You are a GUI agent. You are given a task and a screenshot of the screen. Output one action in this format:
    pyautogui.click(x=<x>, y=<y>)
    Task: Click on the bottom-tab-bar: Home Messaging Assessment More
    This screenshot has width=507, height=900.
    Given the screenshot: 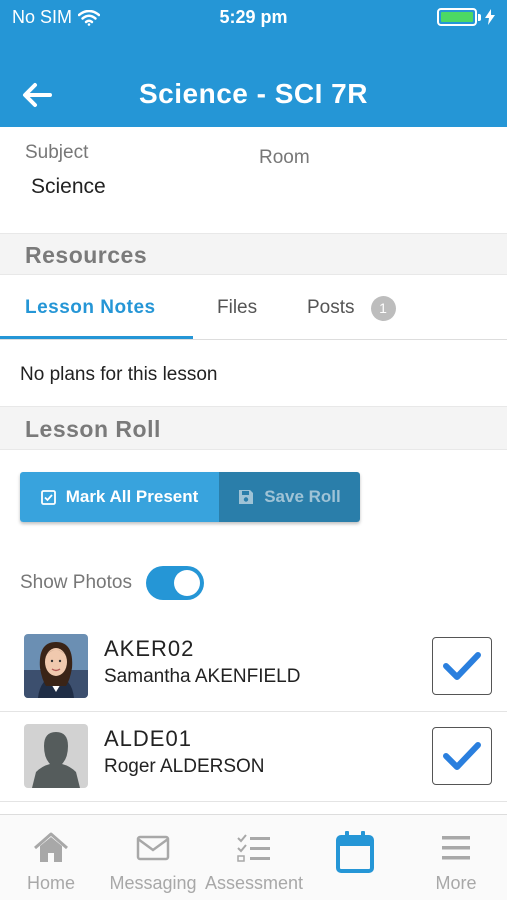 What is the action you would take?
    pyautogui.click(x=253, y=857)
    